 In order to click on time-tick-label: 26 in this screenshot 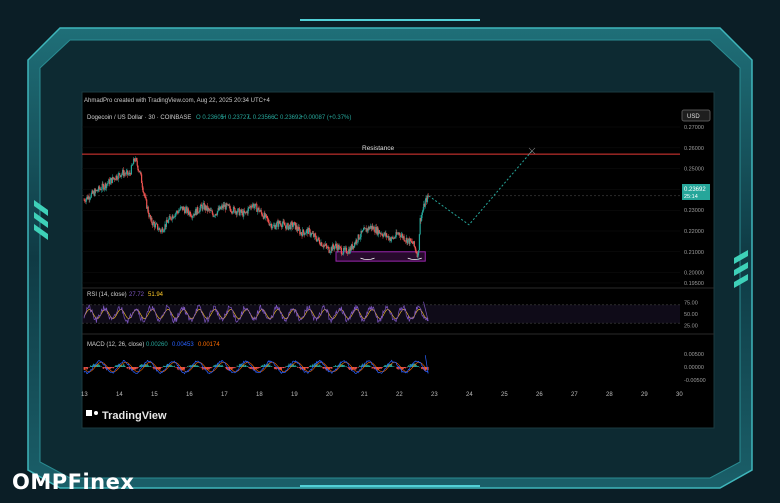, I will do `click(539, 395)`.